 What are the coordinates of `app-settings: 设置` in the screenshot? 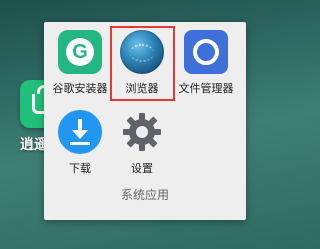 It's located at (142, 143).